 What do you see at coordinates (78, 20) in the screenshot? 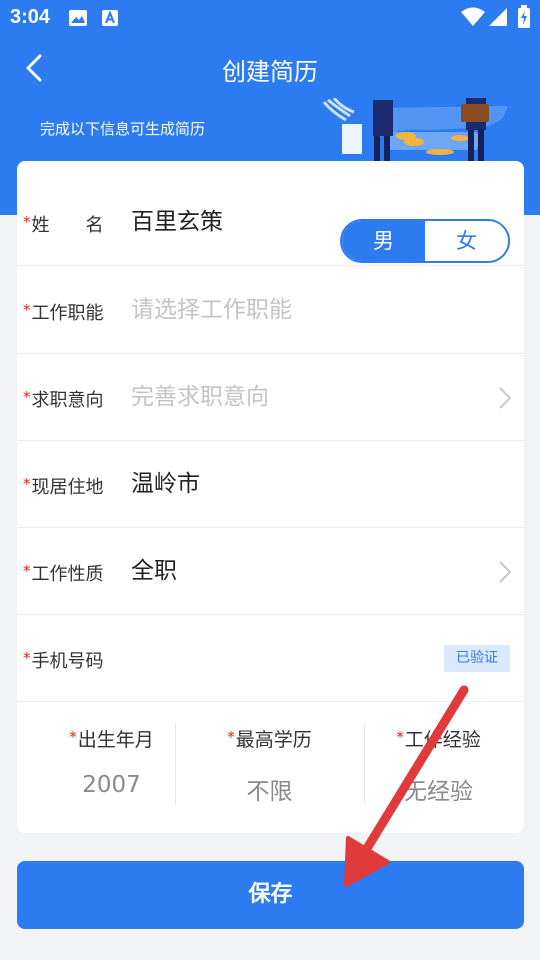
I see `image-icon` at bounding box center [78, 20].